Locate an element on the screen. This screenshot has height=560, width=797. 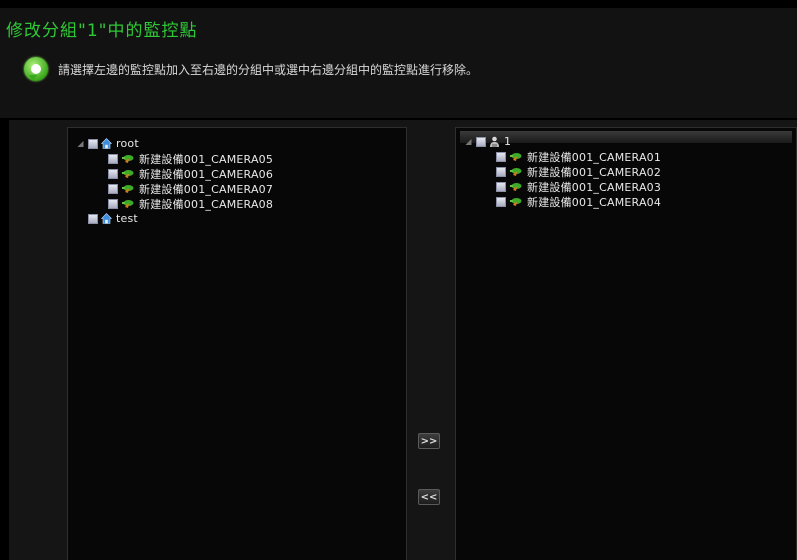
tree-node-label: 新建設備001_CAMERA07 is located at coordinates (206, 189).